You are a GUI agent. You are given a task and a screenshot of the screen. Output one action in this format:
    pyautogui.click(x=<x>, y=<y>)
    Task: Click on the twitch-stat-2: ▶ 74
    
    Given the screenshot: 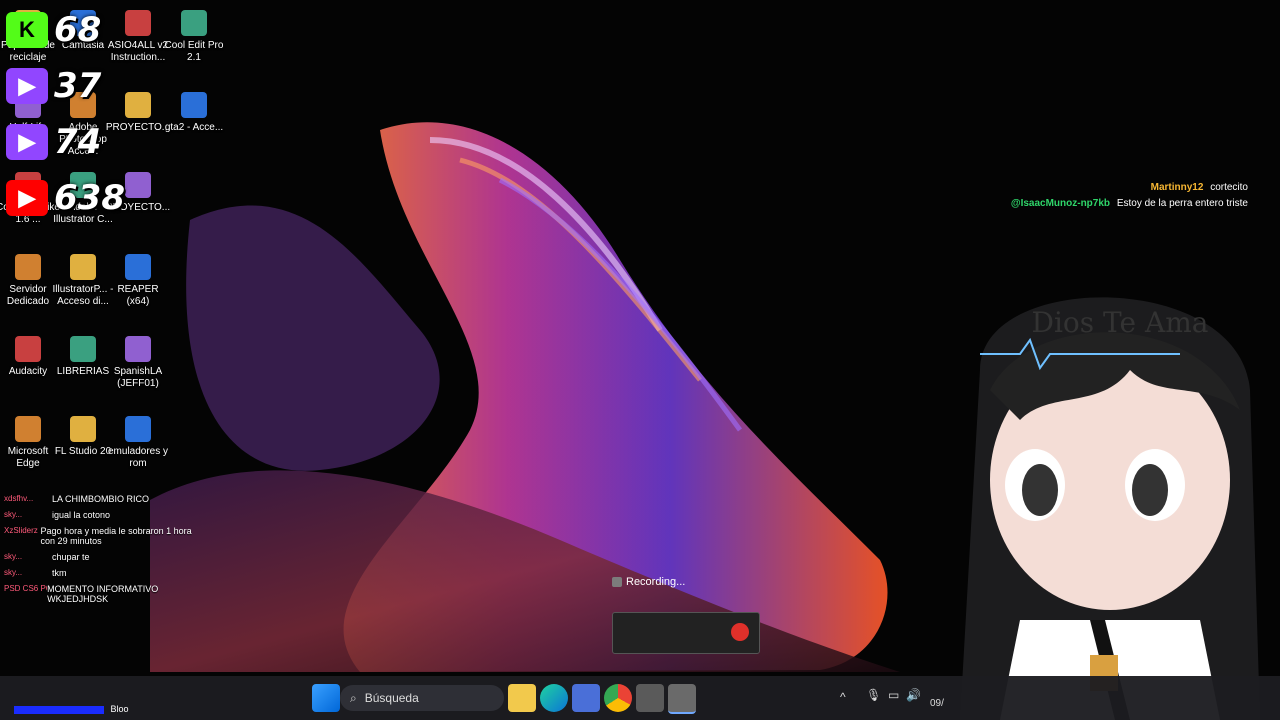 What is the action you would take?
    pyautogui.click(x=86, y=142)
    